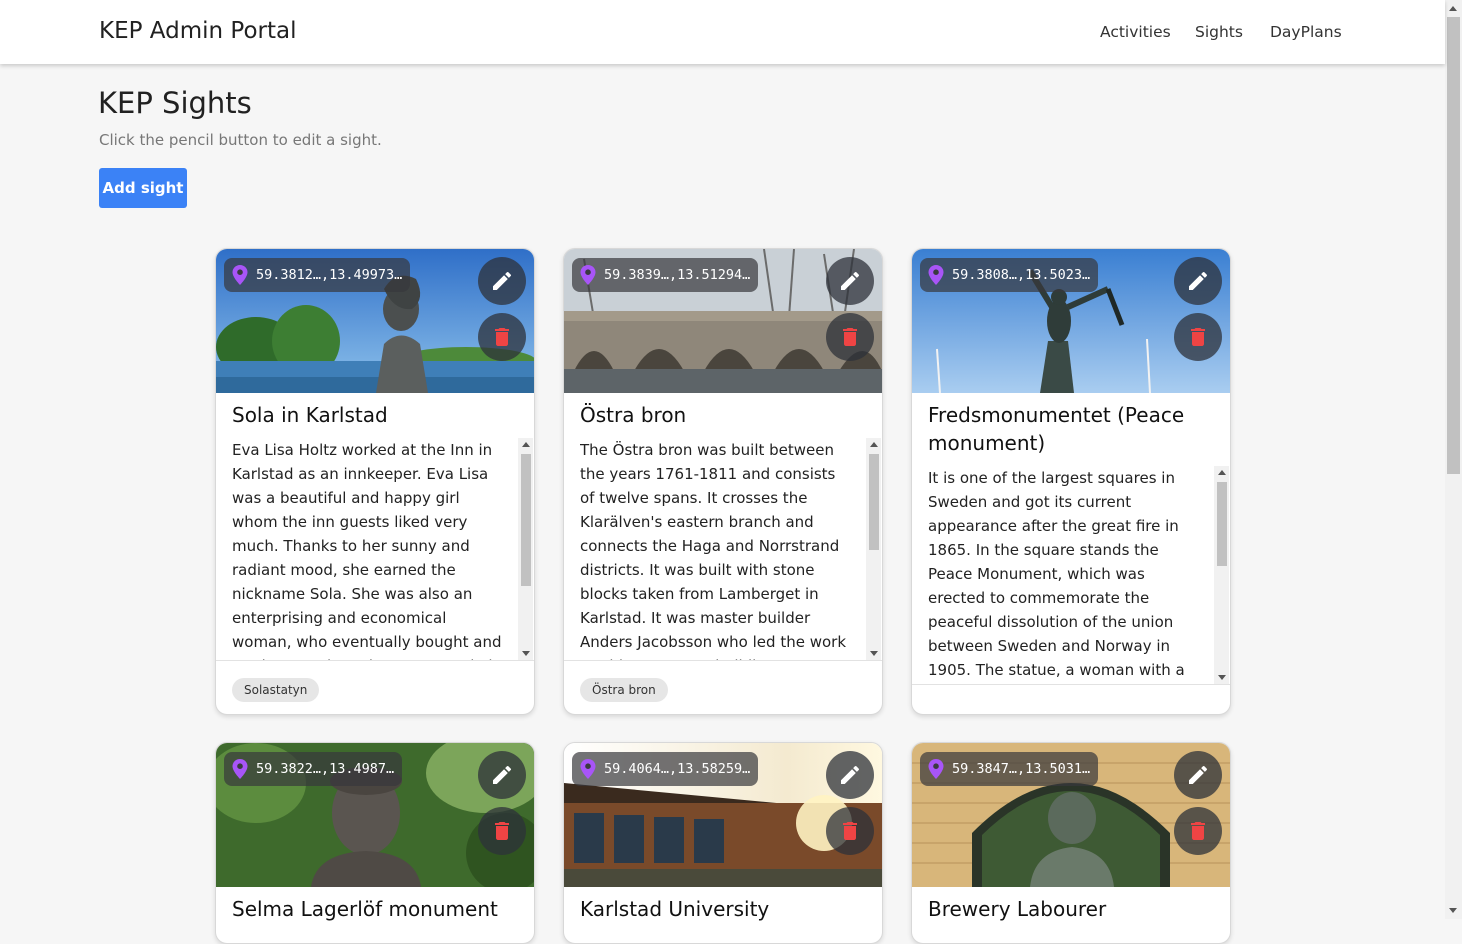 The height and width of the screenshot is (944, 1462). What do you see at coordinates (143, 188) in the screenshot?
I see `add-sight-button: Add sight` at bounding box center [143, 188].